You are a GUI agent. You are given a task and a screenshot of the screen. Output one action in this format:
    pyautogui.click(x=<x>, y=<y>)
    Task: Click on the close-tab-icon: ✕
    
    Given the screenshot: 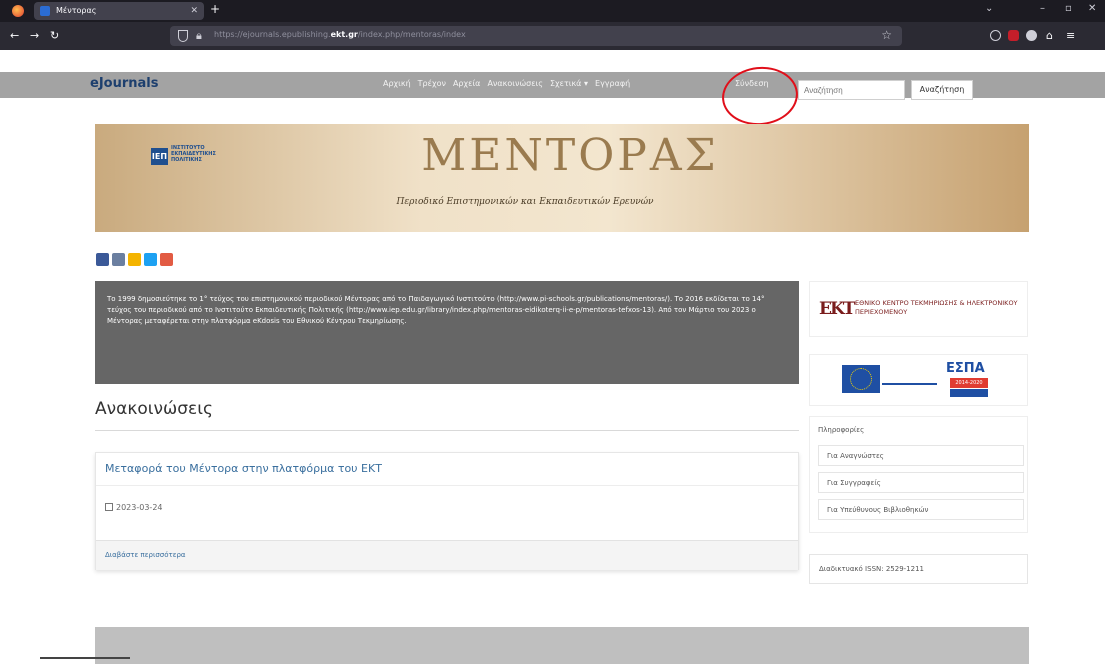 What is the action you would take?
    pyautogui.click(x=194, y=11)
    